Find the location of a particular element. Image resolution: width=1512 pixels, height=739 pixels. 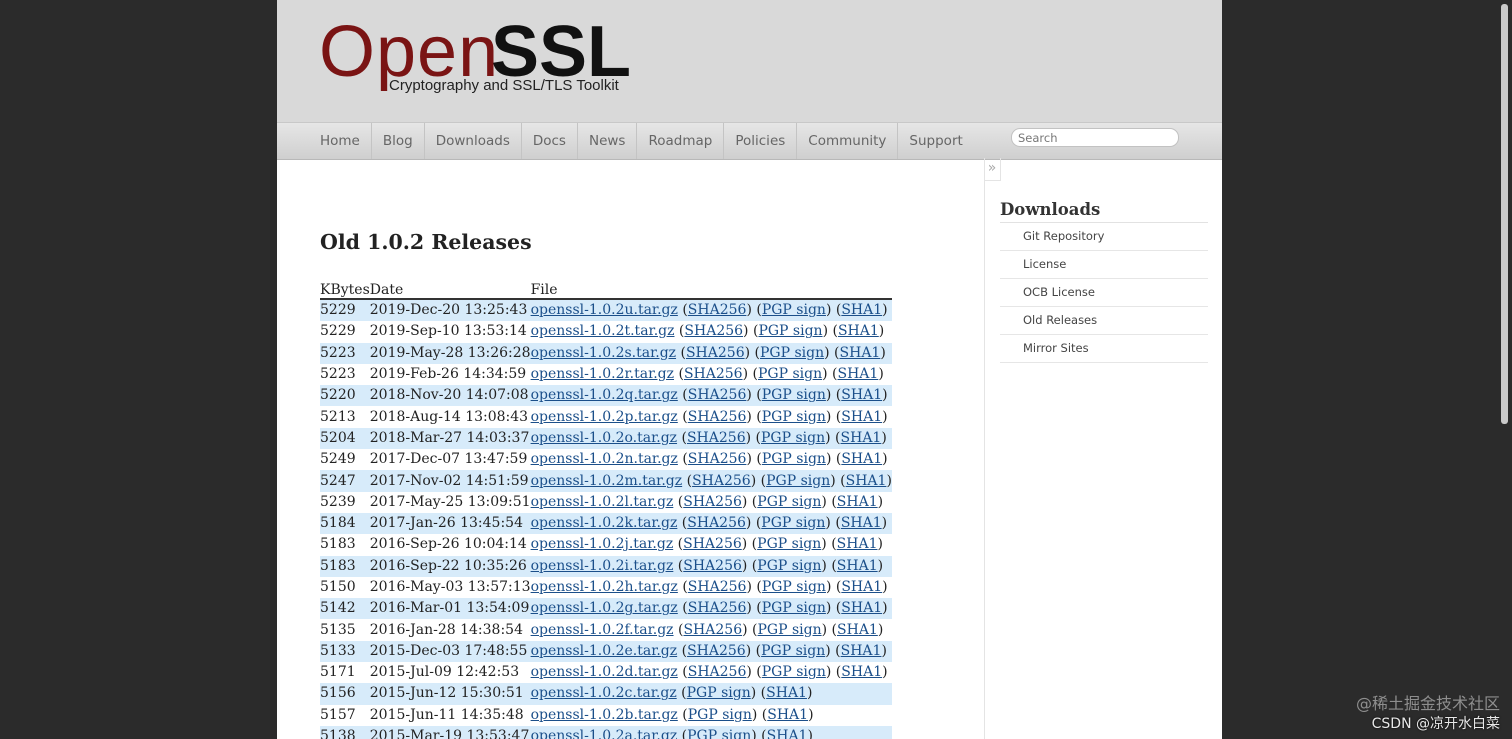

download-link: openssl-1.0.2h.tar.gz is located at coordinates (604, 587).